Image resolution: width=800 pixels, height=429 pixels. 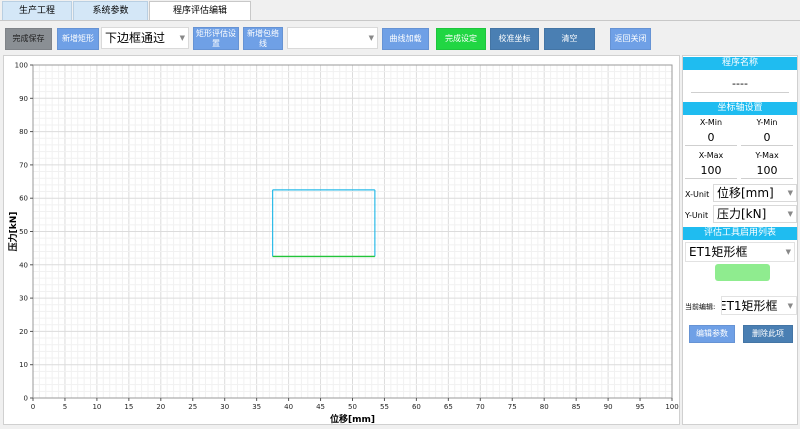 What do you see at coordinates (711, 170) in the screenshot?
I see `xmax-field: 100` at bounding box center [711, 170].